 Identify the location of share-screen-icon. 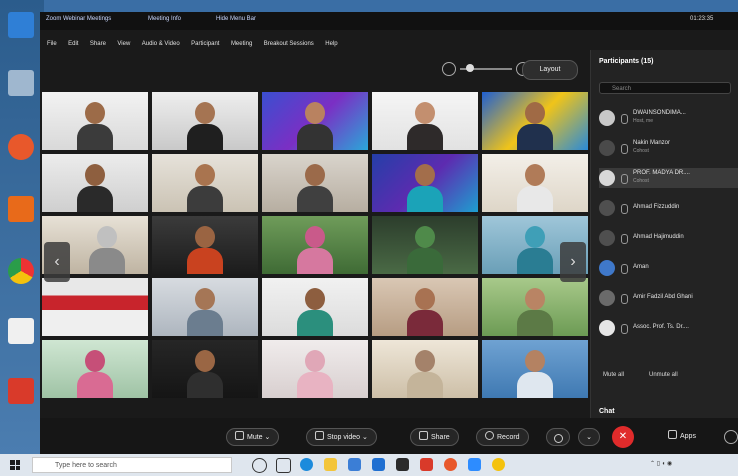
(423, 435).